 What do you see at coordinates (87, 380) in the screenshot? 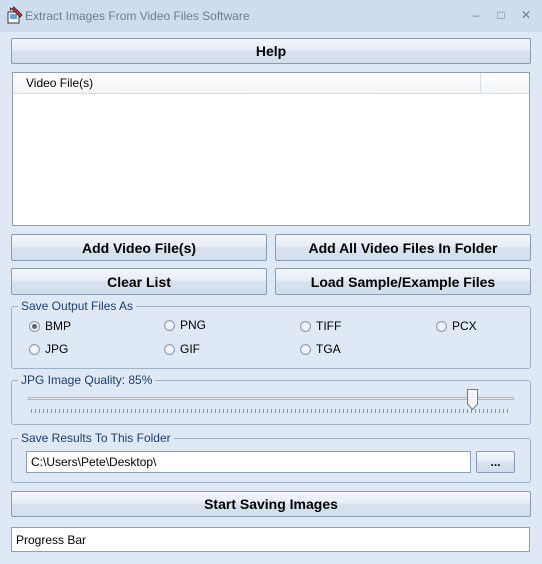
I see `jpg-quality-label: JPG Image Quality: 85%` at bounding box center [87, 380].